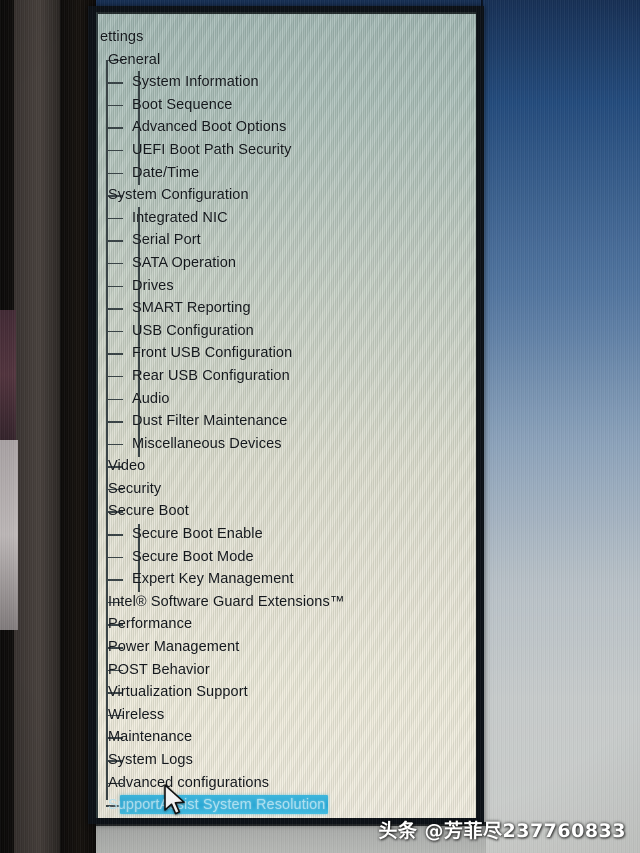 This screenshot has height=853, width=640. Describe the element at coordinates (287, 240) in the screenshot. I see `tree-item-serial-port: Serial Port` at that location.